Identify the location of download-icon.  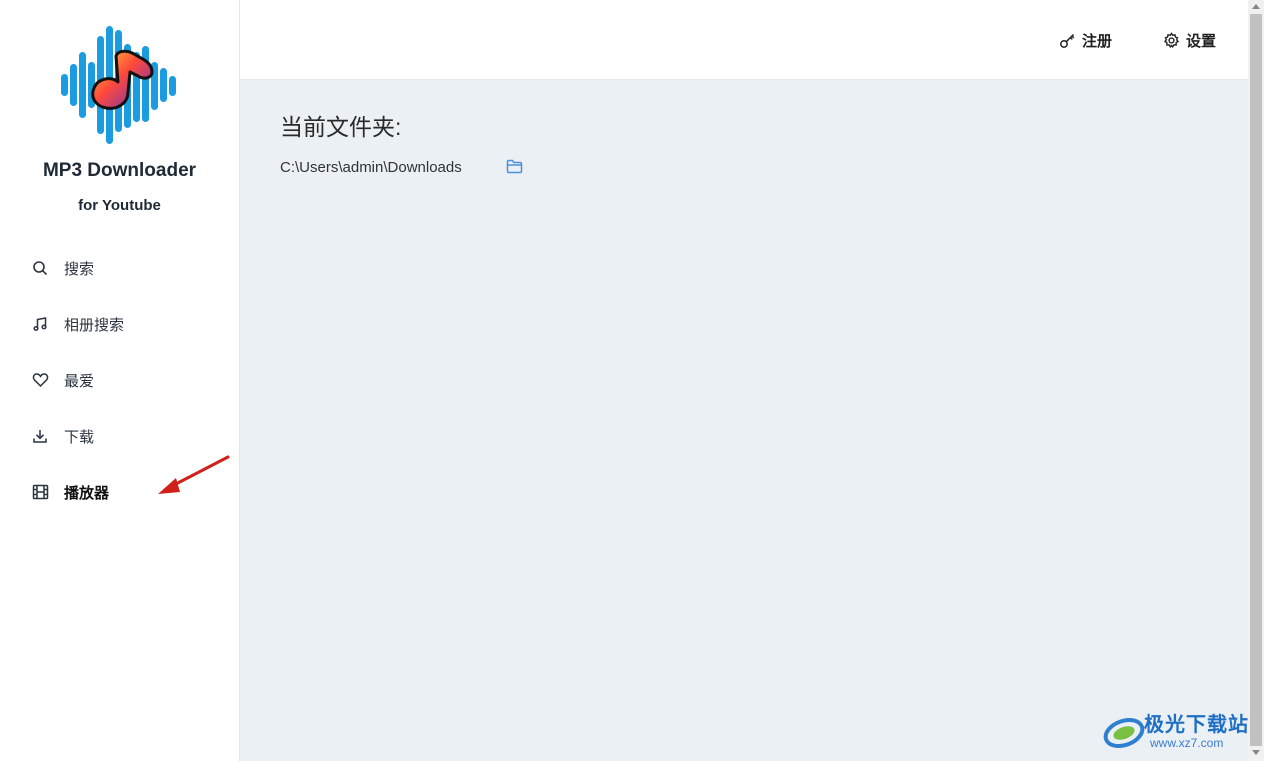
(40, 436).